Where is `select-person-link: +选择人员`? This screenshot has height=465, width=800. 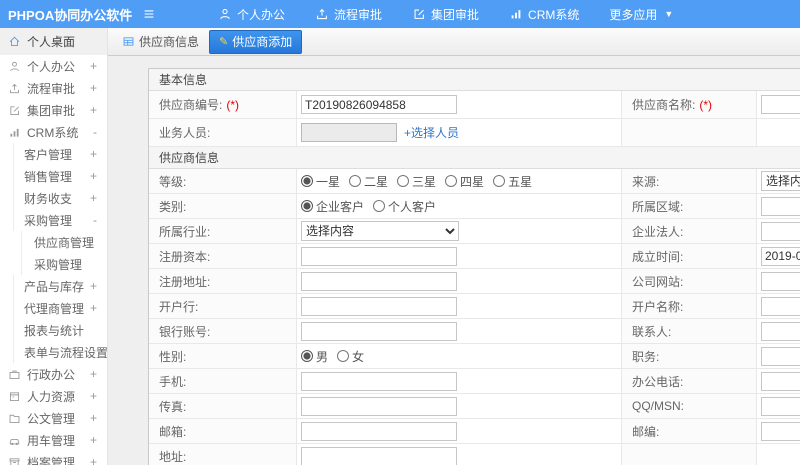 select-person-link: +选择人员 is located at coordinates (431, 132).